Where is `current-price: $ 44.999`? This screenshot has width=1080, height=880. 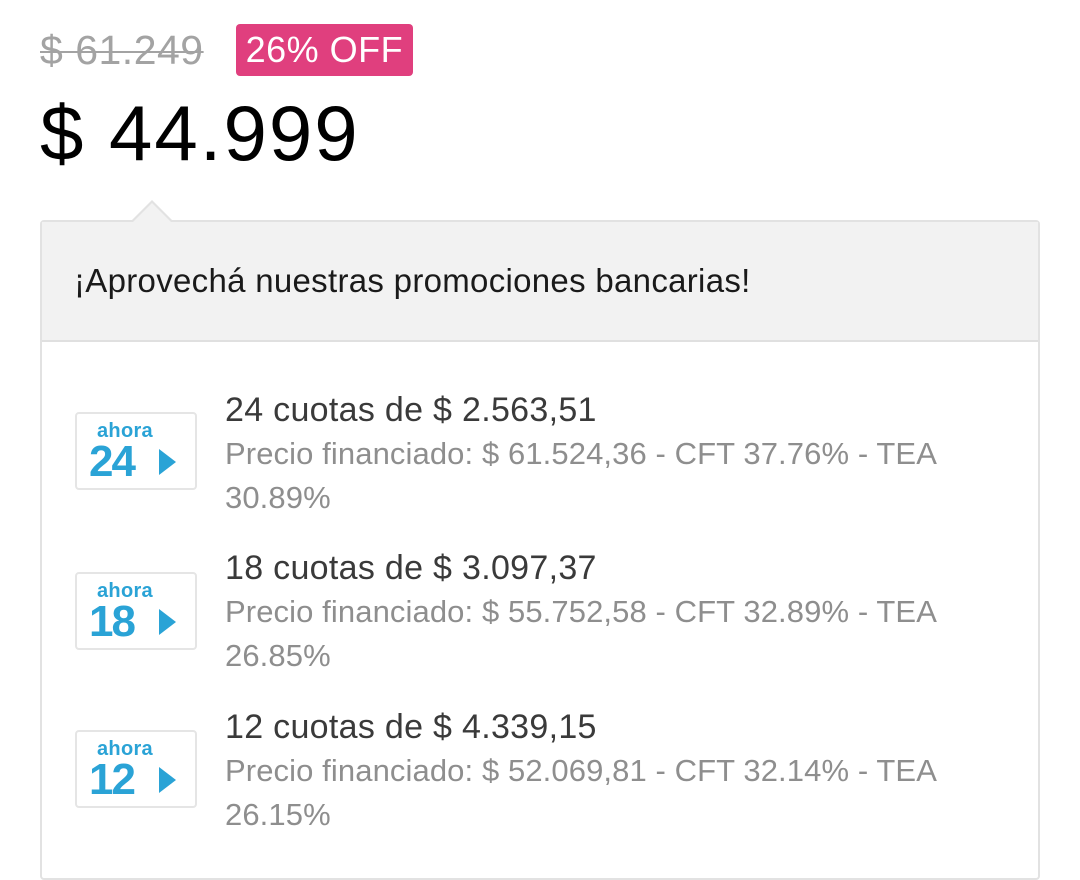 current-price: $ 44.999 is located at coordinates (200, 133).